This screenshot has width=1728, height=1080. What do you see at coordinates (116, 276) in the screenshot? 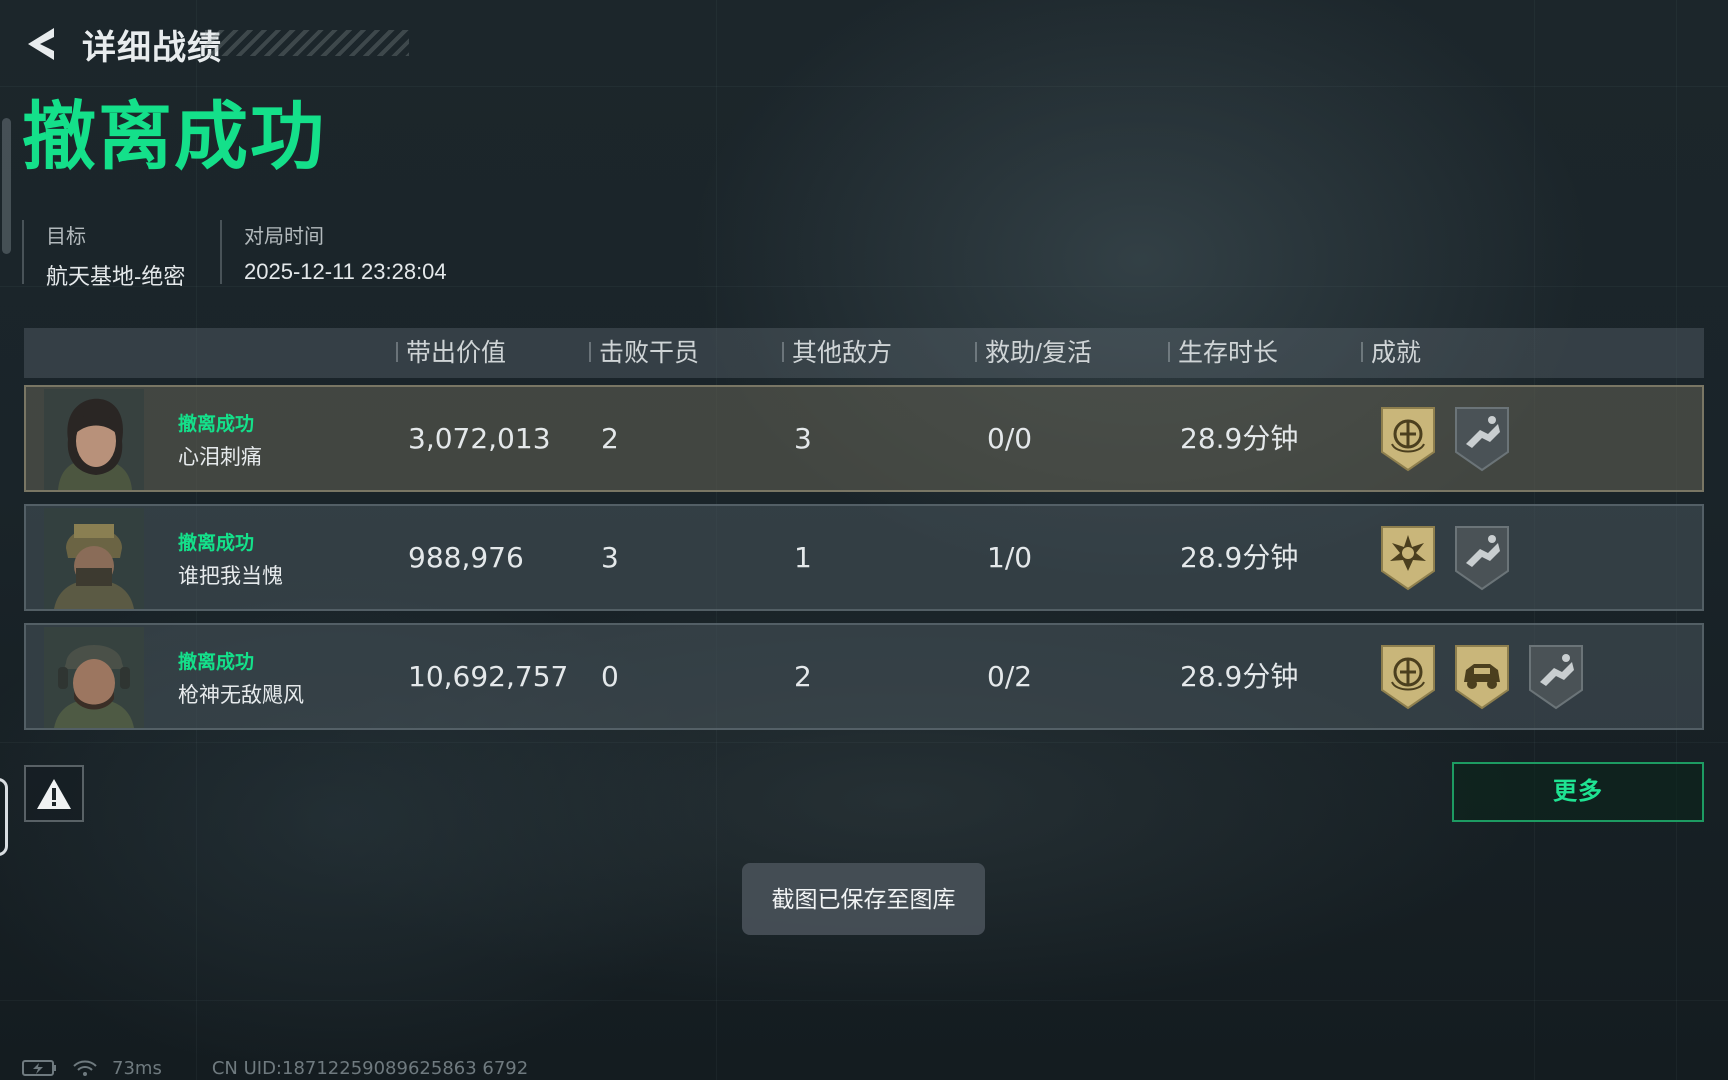
I see `target-value: 航天基地-绝密` at bounding box center [116, 276].